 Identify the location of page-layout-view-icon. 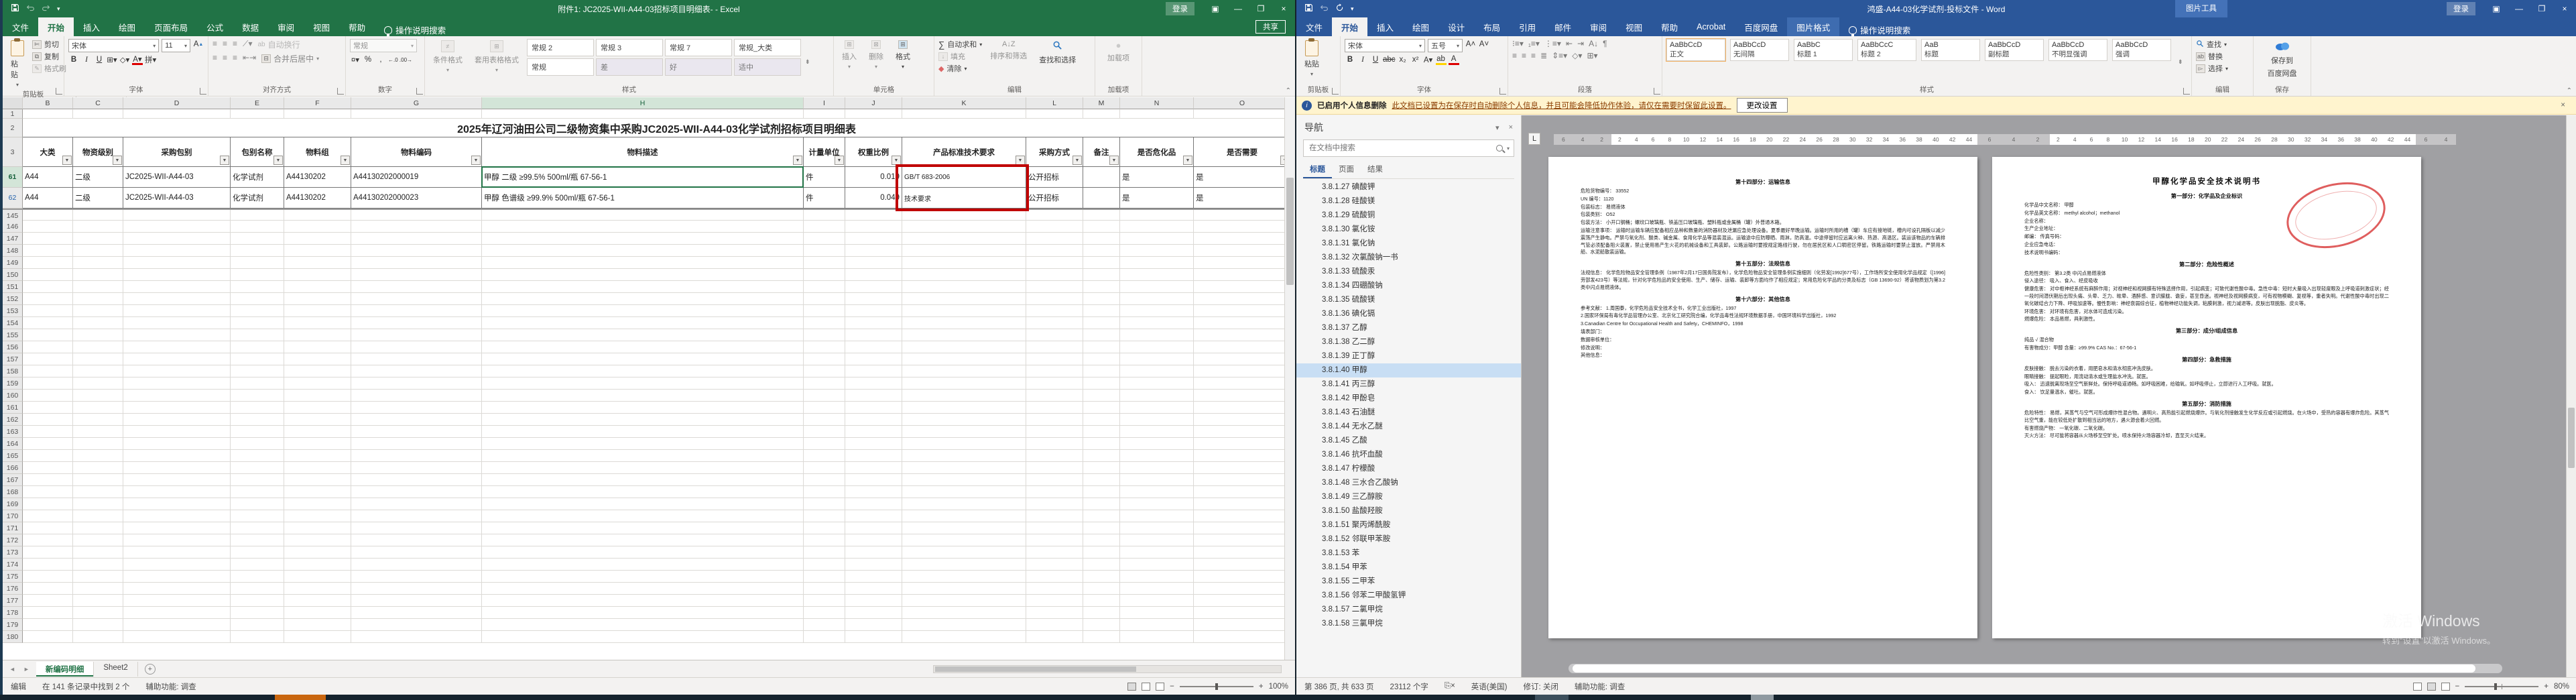
(1147, 686).